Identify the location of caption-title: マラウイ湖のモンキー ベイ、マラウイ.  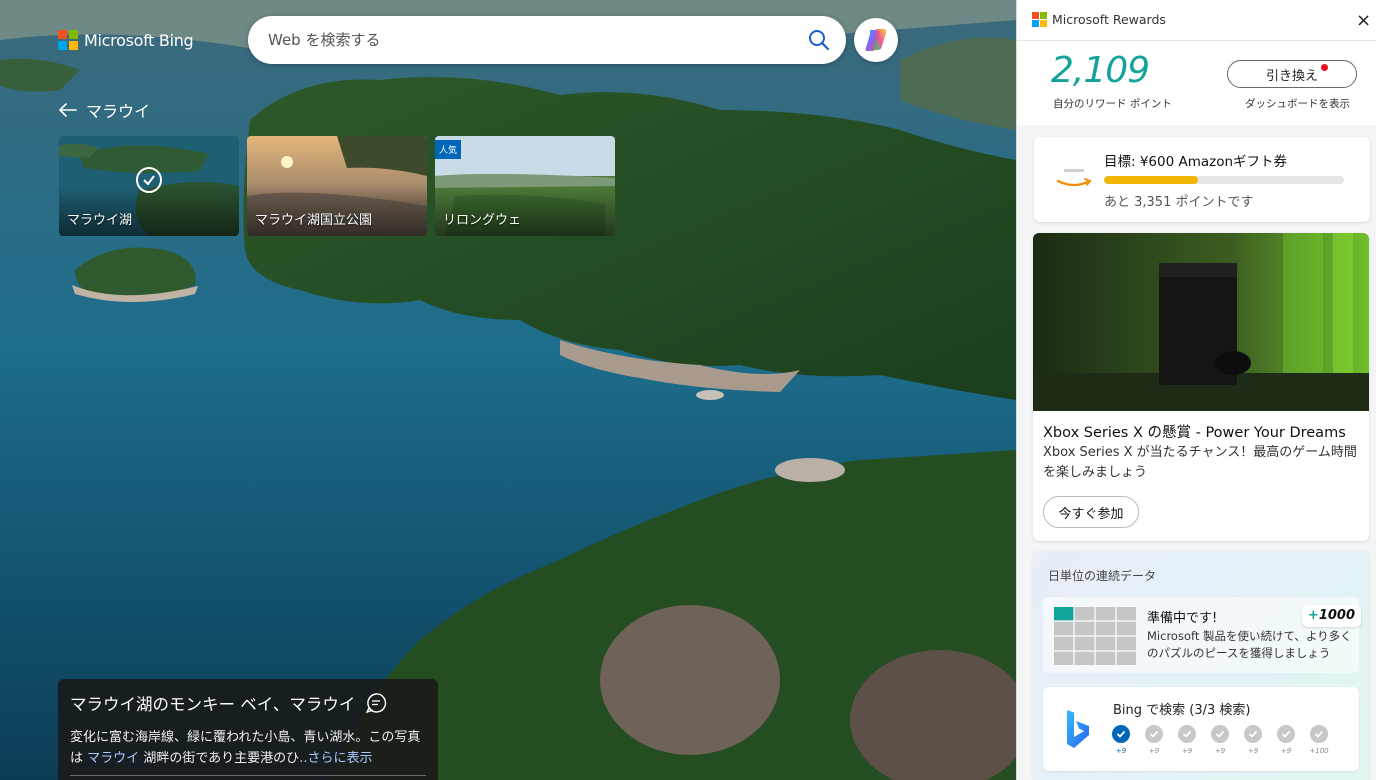
(212, 703).